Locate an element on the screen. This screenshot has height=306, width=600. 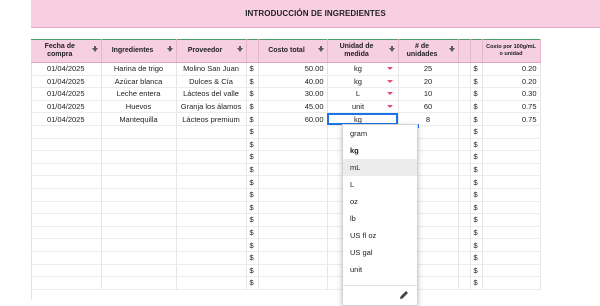
cell-ingrediente: Azúcar blanca is located at coordinates (139, 82).